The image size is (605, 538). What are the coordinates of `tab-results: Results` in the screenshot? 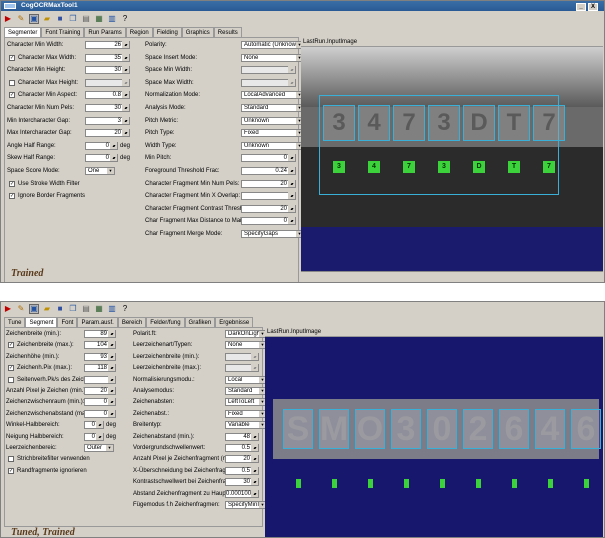 It's located at (227, 32).